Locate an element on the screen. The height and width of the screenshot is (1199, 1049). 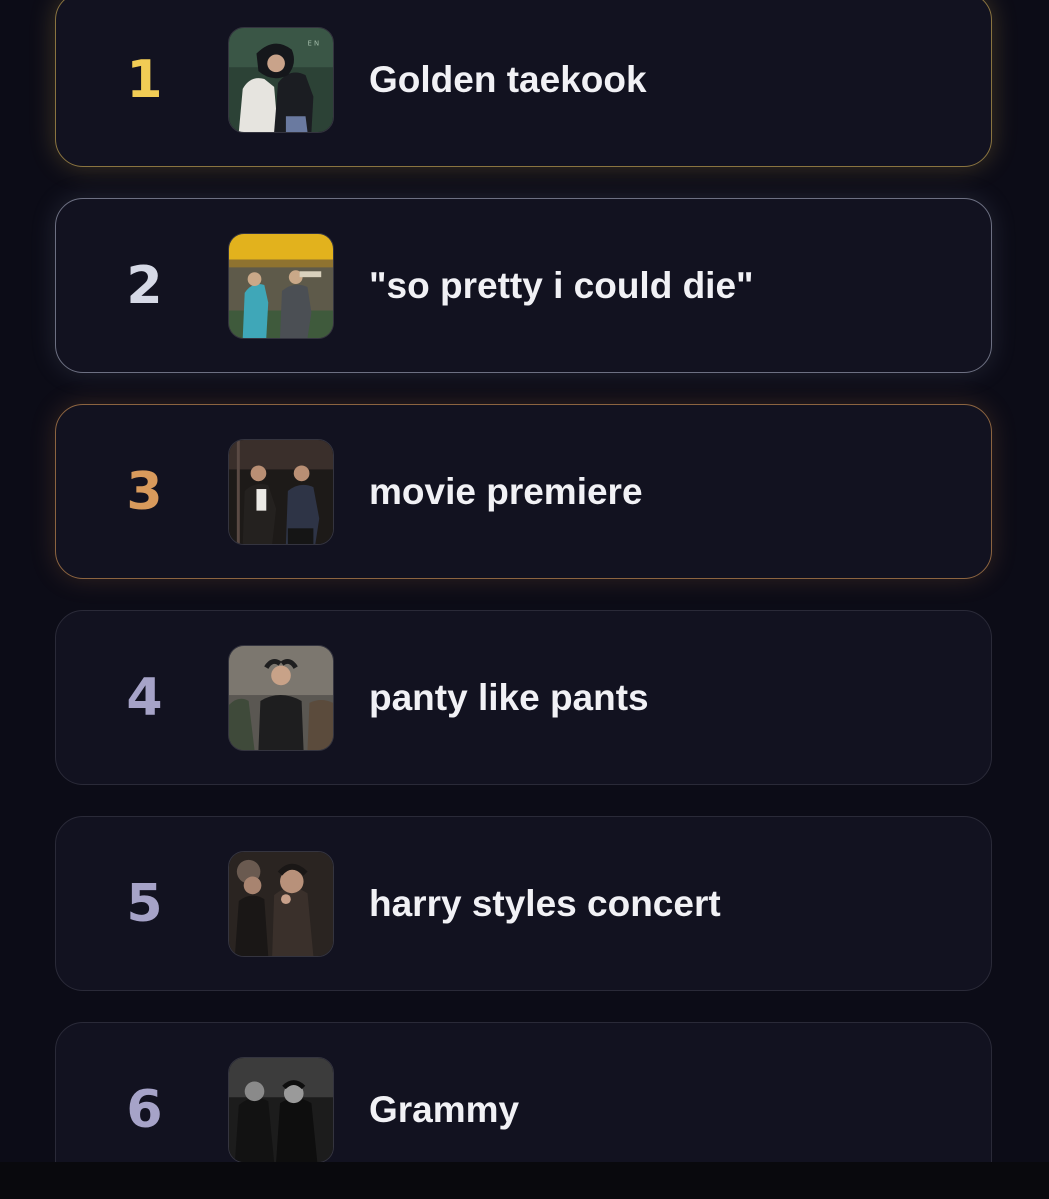
ranking-item: 3 movie premiere is located at coordinates (523, 491).